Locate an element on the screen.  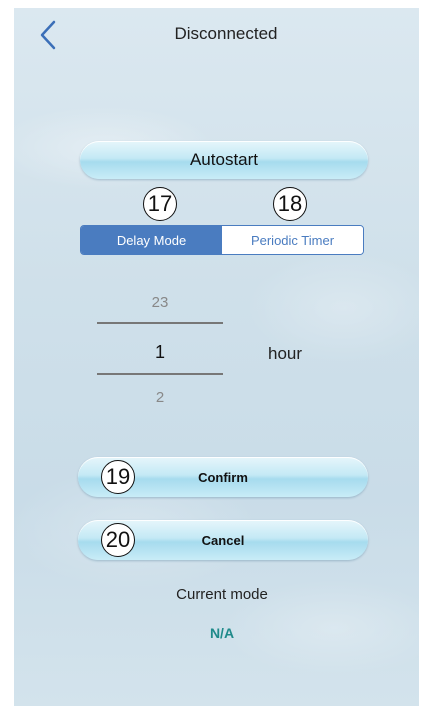
autostart-header: Autostart is located at coordinates (224, 160).